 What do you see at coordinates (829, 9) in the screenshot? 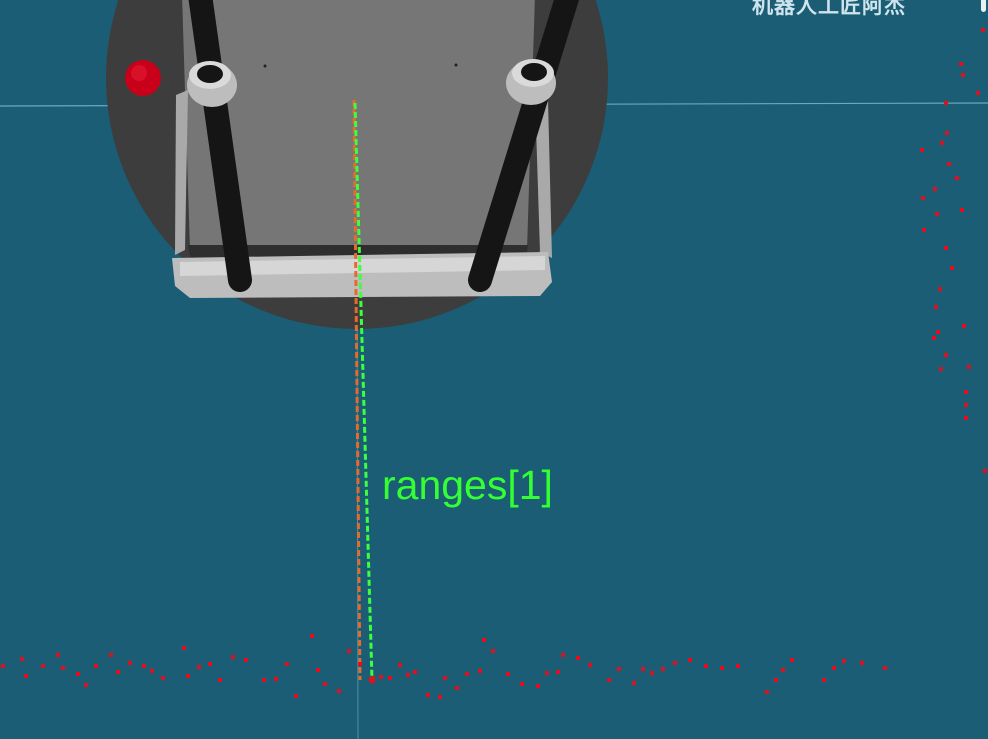
I see `watermark-text: 机器人工匠阿杰` at bounding box center [829, 9].